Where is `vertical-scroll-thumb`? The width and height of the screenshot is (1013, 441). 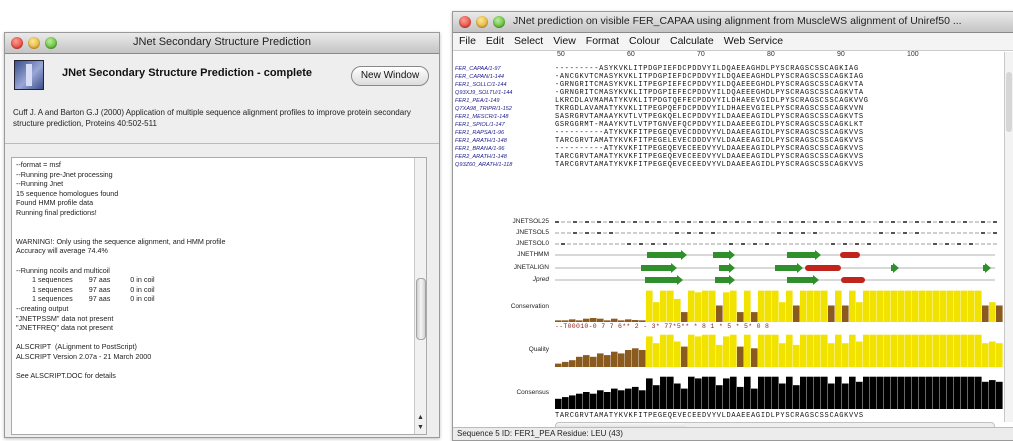
vertical-scroll-thumb is located at coordinates (1009, 102).